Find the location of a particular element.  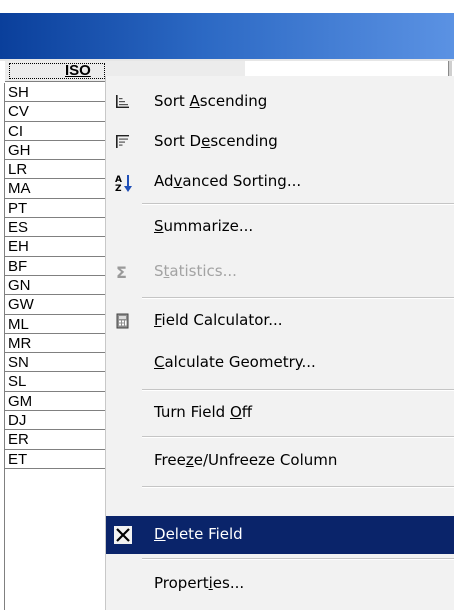

menu-item-freeze-unfreeze: Freeze/Unfreeze Column is located at coordinates (280, 461).